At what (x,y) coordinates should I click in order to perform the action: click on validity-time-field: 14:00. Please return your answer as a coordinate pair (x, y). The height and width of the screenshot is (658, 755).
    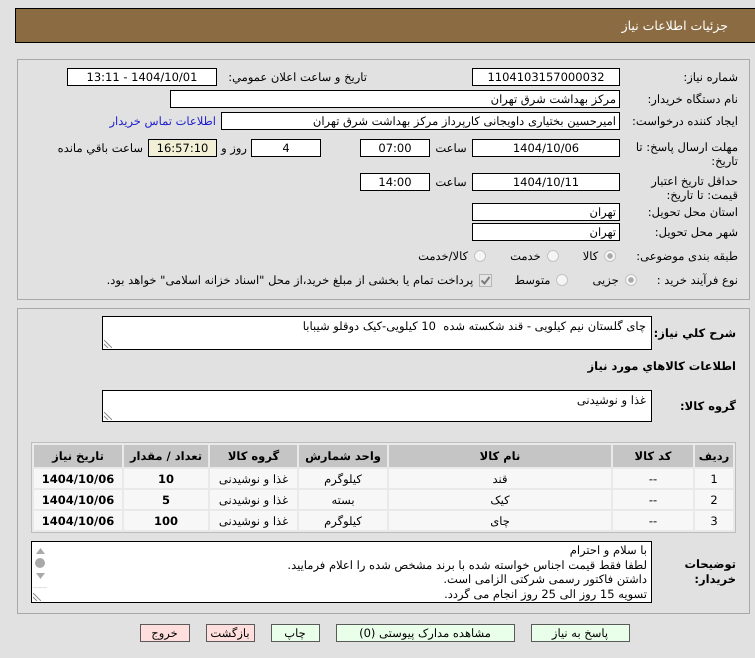
    Looking at the image, I should click on (395, 182).